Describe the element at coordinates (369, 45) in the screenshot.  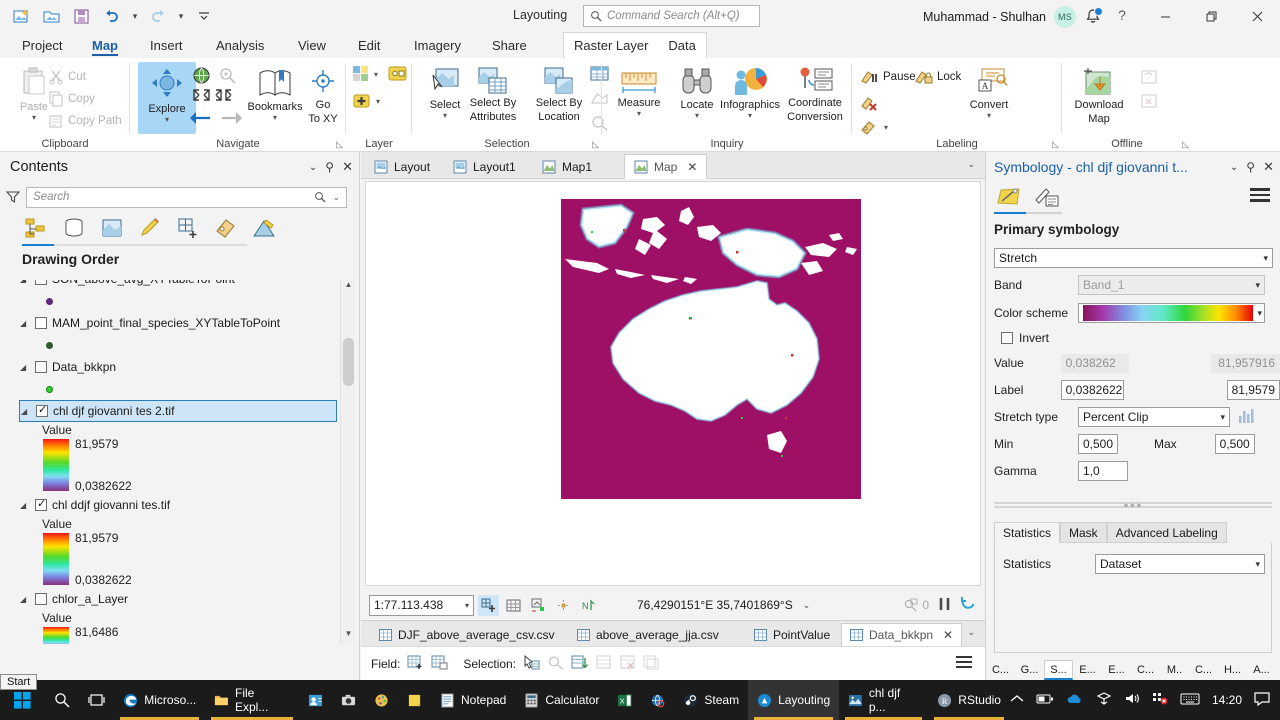
I see `ribbon-tab-edit: Edit` at that location.